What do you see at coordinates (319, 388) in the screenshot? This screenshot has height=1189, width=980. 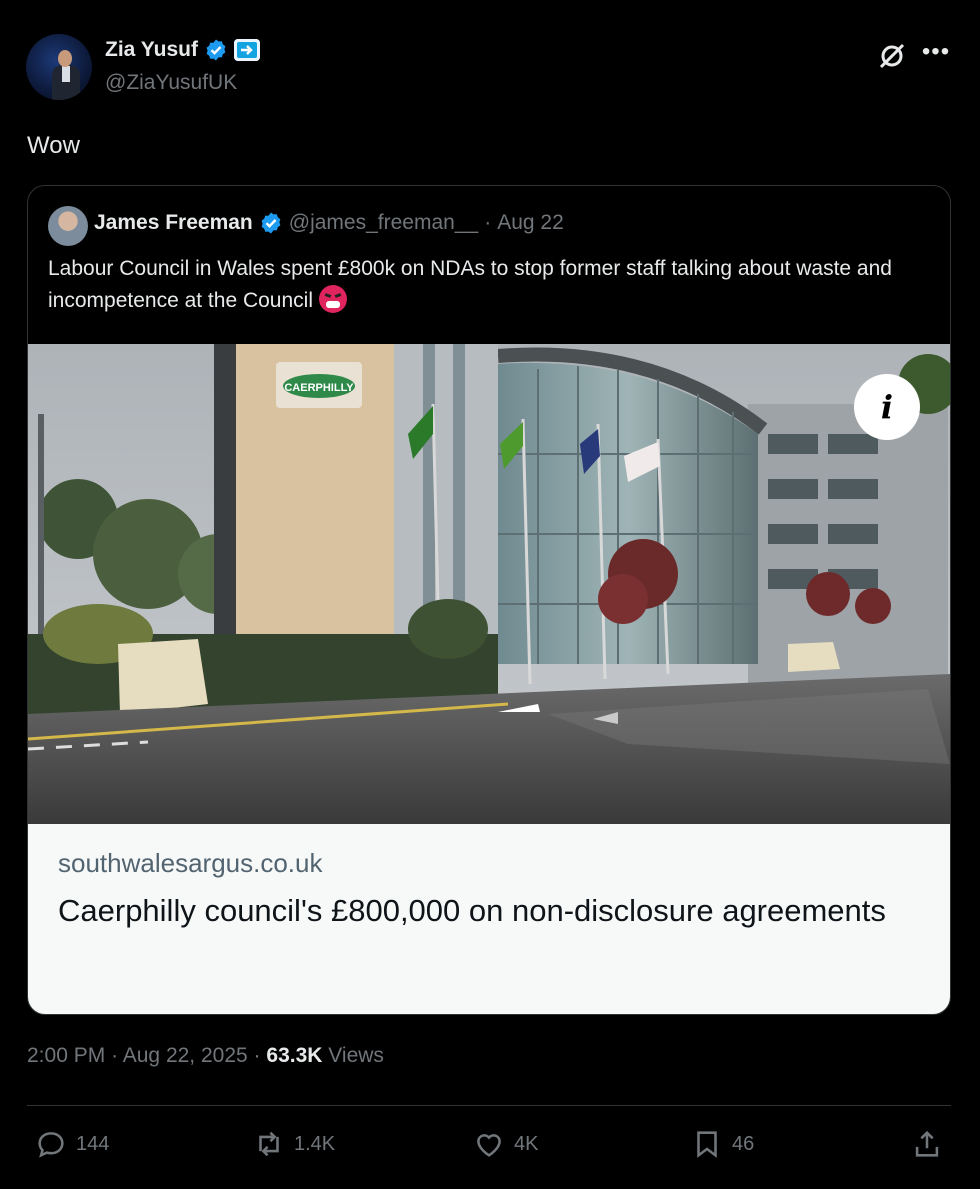 I see `sign-text: CAERPHILLY` at bounding box center [319, 388].